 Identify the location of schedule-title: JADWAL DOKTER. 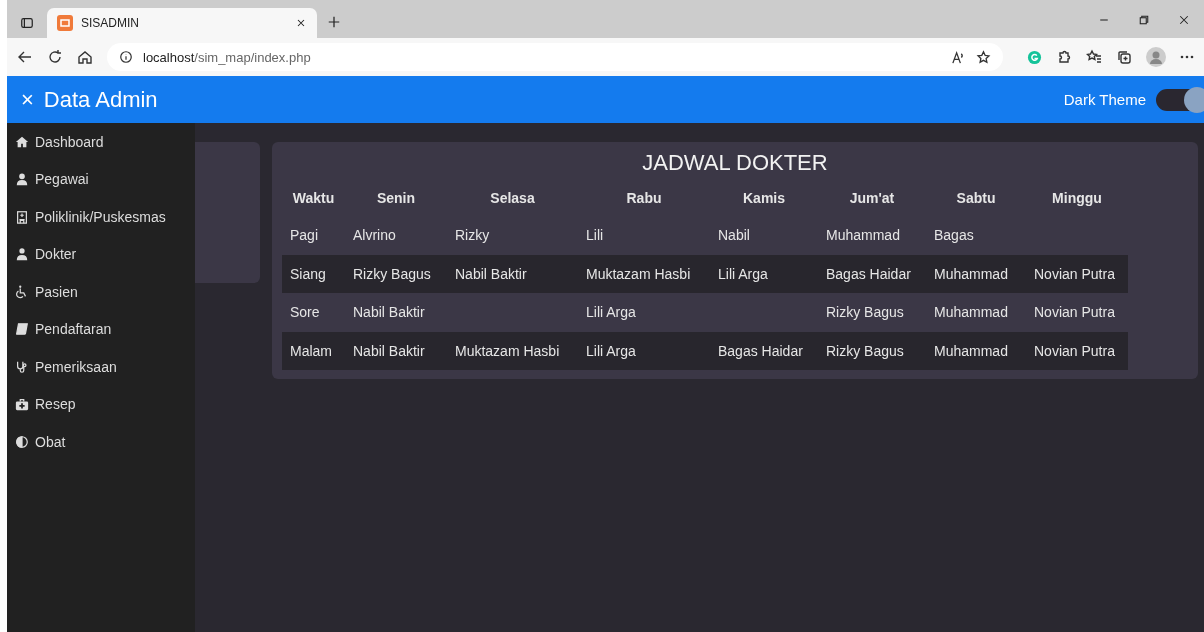
(735, 163).